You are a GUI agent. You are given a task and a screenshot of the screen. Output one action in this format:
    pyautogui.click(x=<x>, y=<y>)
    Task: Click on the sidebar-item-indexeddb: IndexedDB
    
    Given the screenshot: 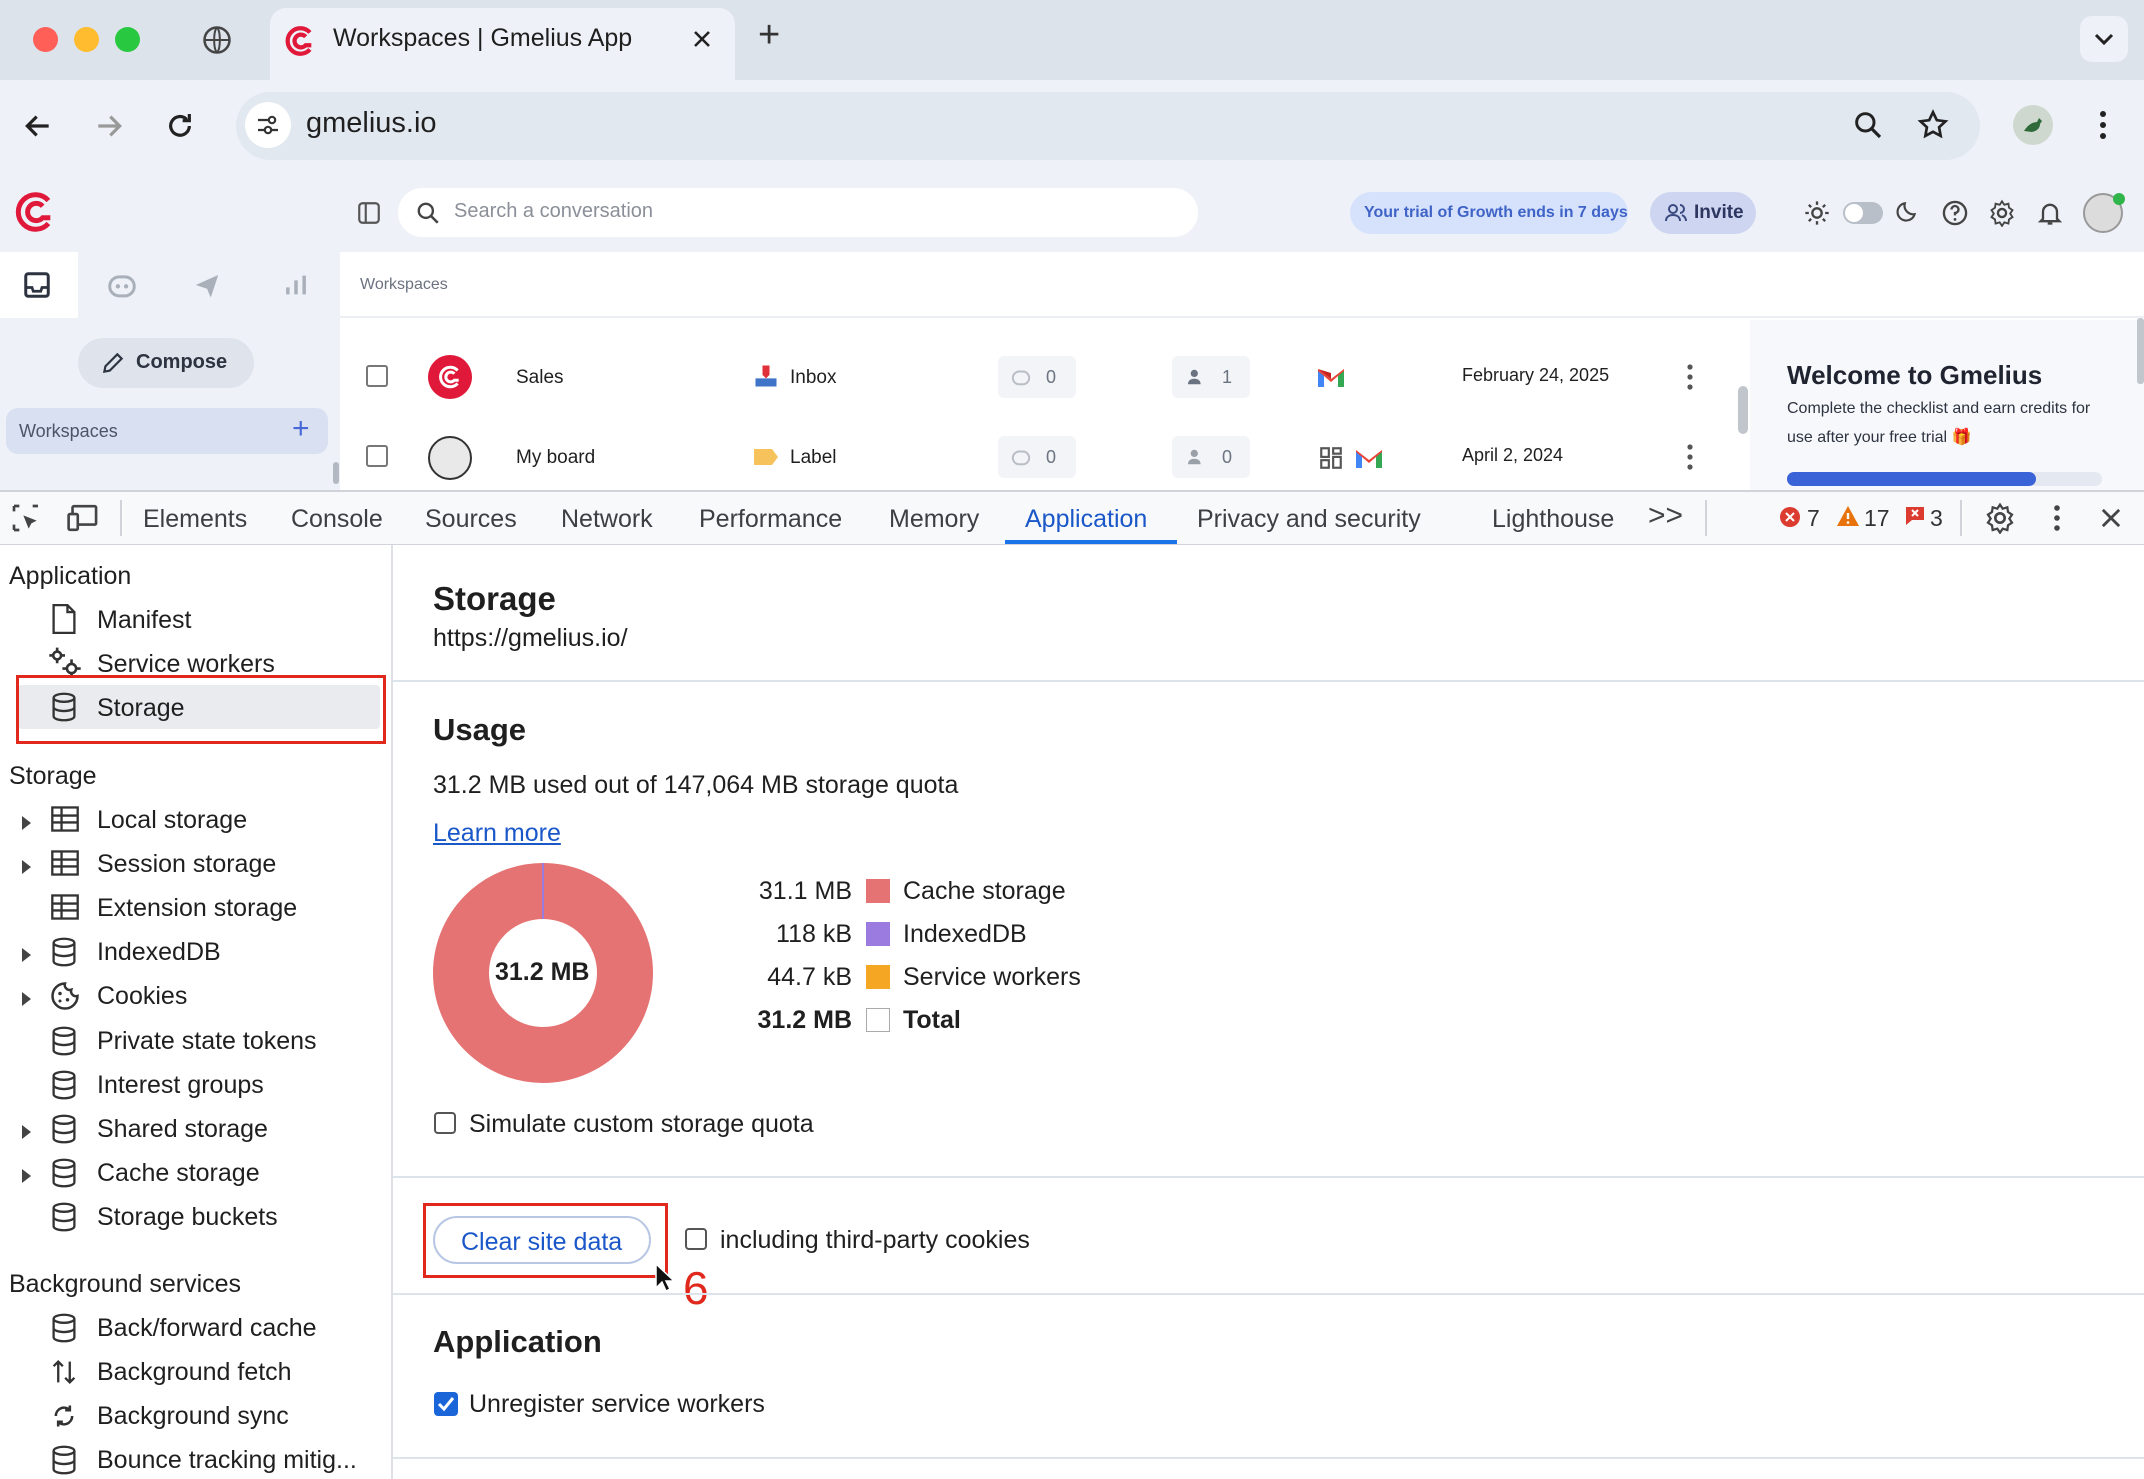 What is the action you would take?
    pyautogui.click(x=159, y=952)
    